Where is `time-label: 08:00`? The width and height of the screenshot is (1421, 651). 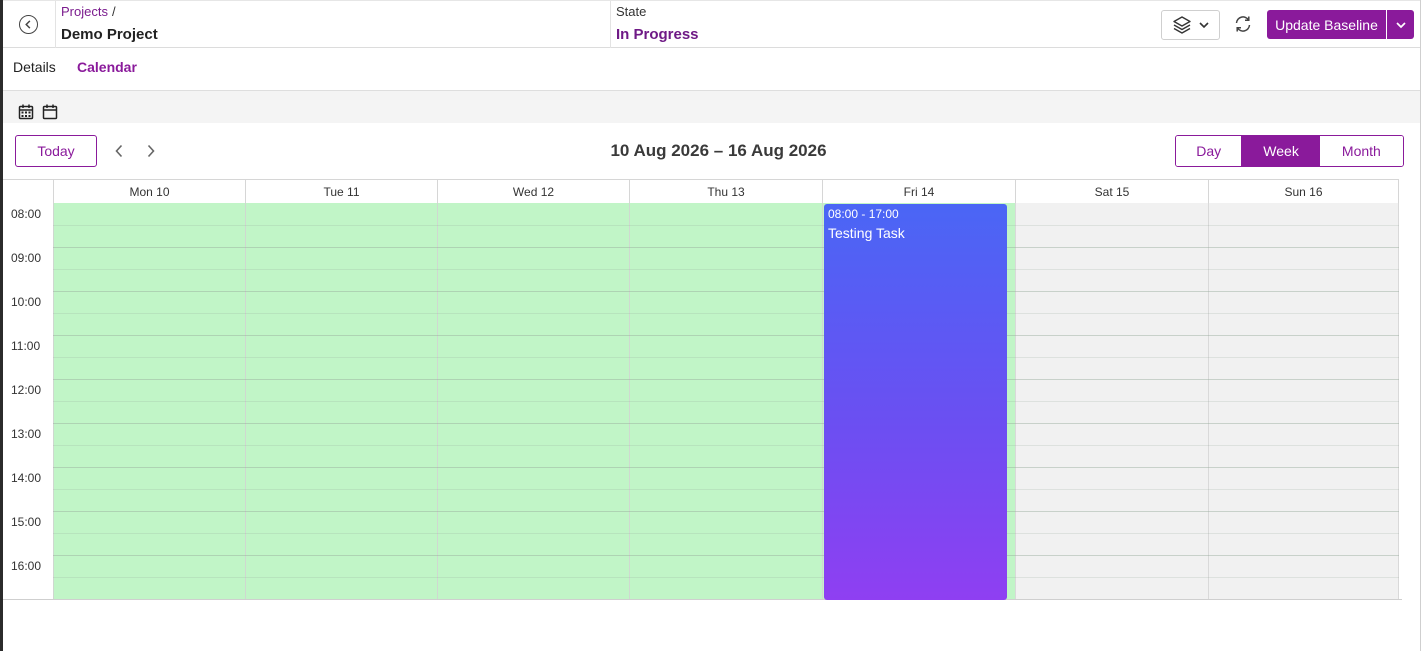 time-label: 08:00 is located at coordinates (26, 214).